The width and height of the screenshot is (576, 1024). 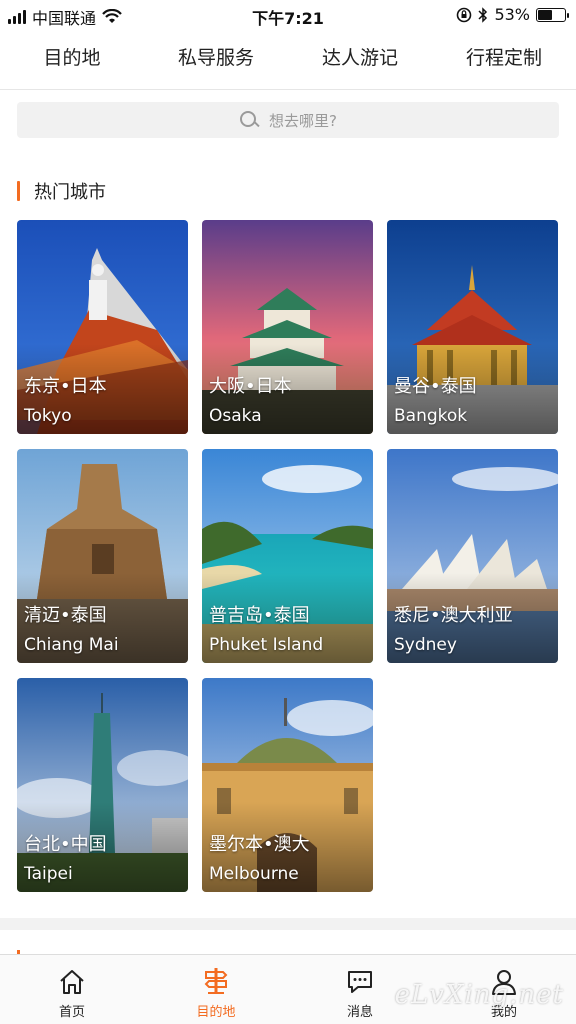 What do you see at coordinates (360, 59) in the screenshot?
I see `tab-travel-notes: 达人游记` at bounding box center [360, 59].